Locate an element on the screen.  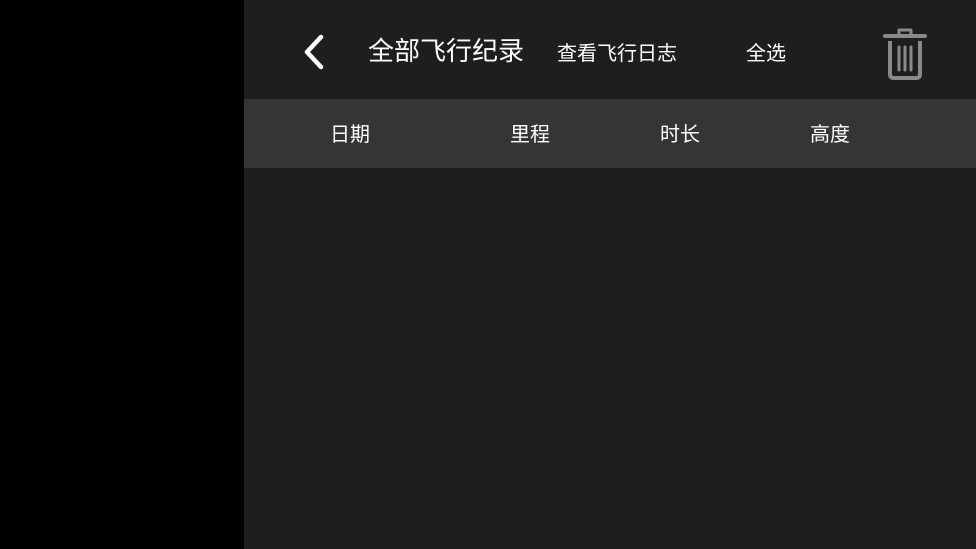
top-bar: 全部飞行纪录 查看飞行日志 全选 is located at coordinates (610, 49).